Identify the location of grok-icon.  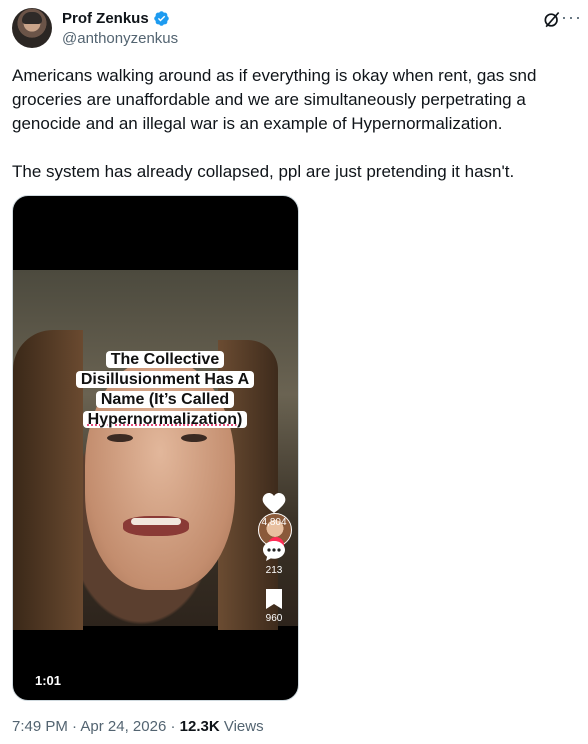
(552, 20).